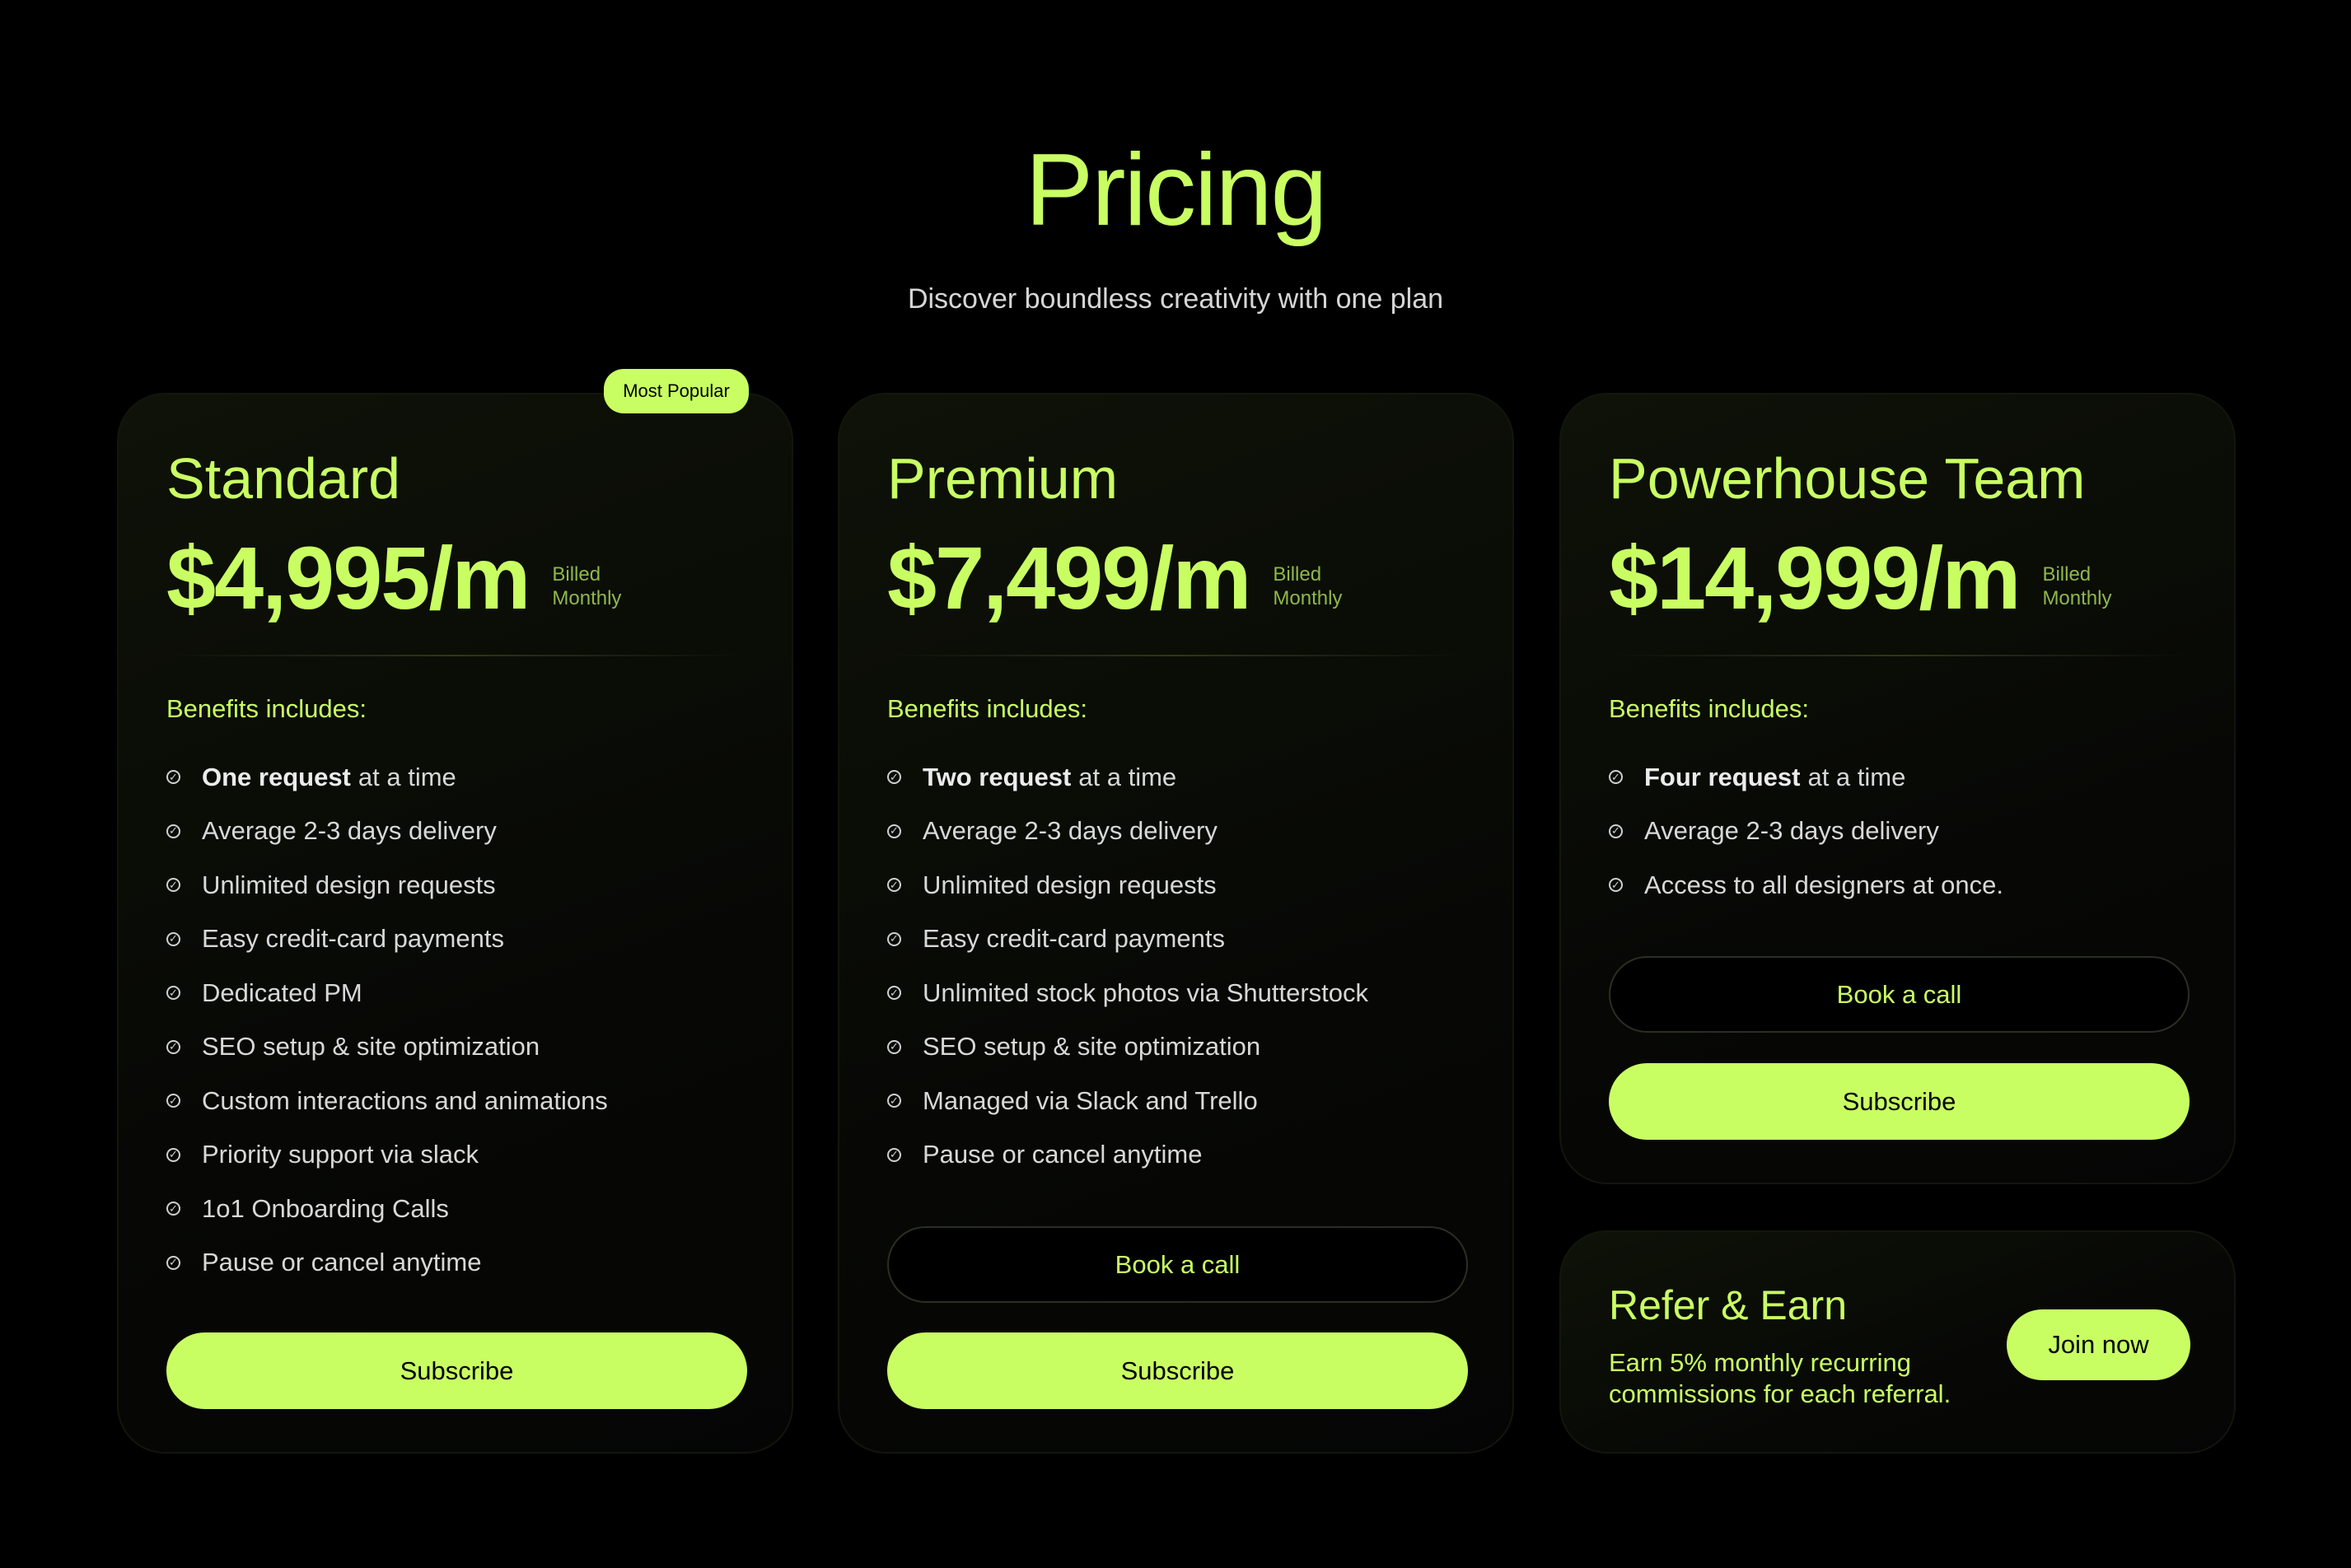 This screenshot has width=2351, height=1568. Describe the element at coordinates (276, 776) in the screenshot. I see `benefit-bold: One request` at that location.